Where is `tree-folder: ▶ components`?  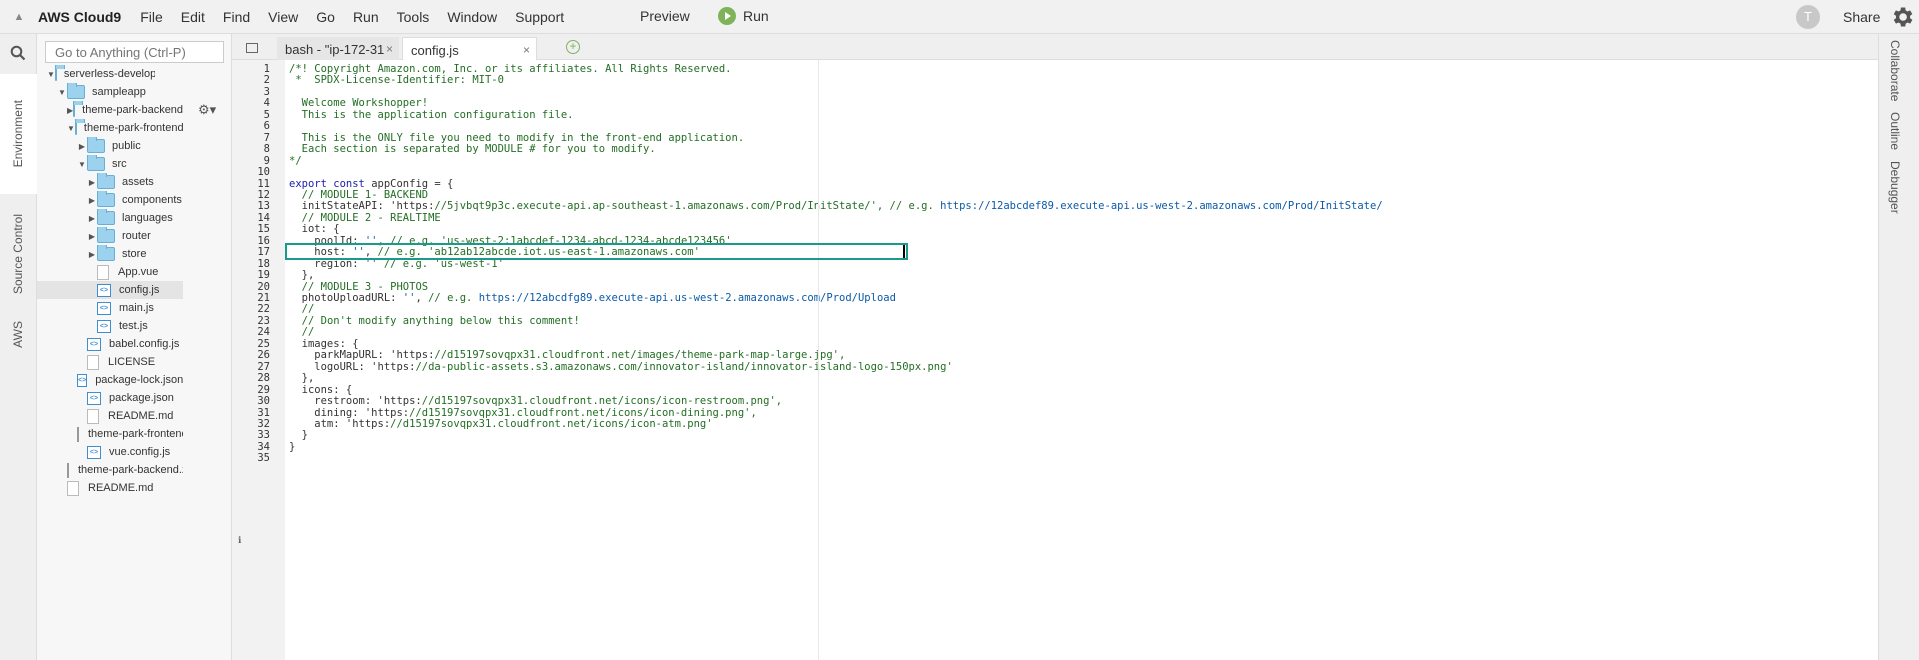 tree-folder: ▶ components is located at coordinates (110, 200).